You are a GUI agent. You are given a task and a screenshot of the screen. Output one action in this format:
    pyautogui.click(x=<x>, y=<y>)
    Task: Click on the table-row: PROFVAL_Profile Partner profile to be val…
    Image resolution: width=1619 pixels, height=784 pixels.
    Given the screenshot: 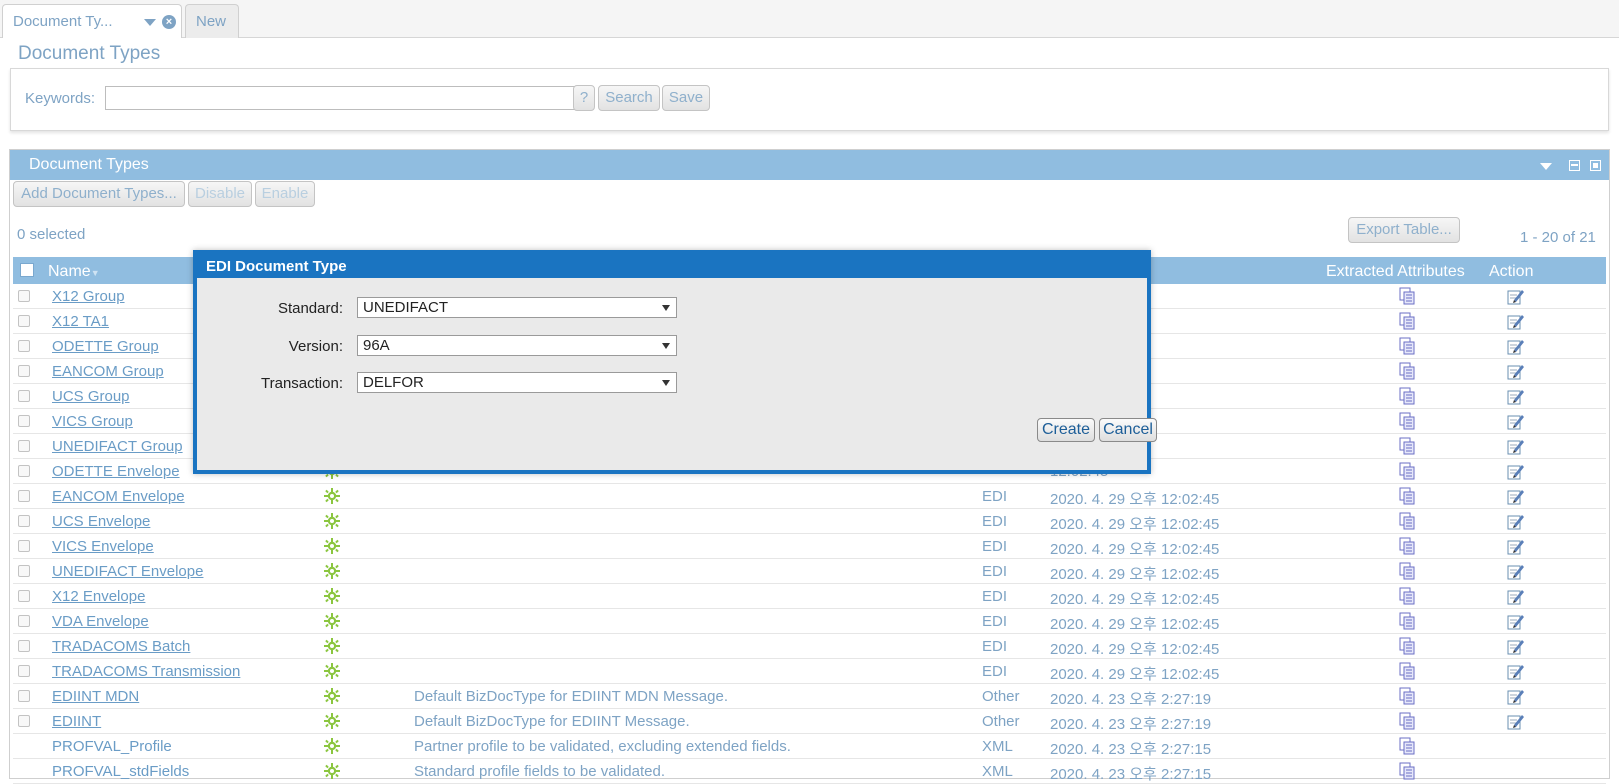 What is the action you would take?
    pyautogui.click(x=809, y=746)
    